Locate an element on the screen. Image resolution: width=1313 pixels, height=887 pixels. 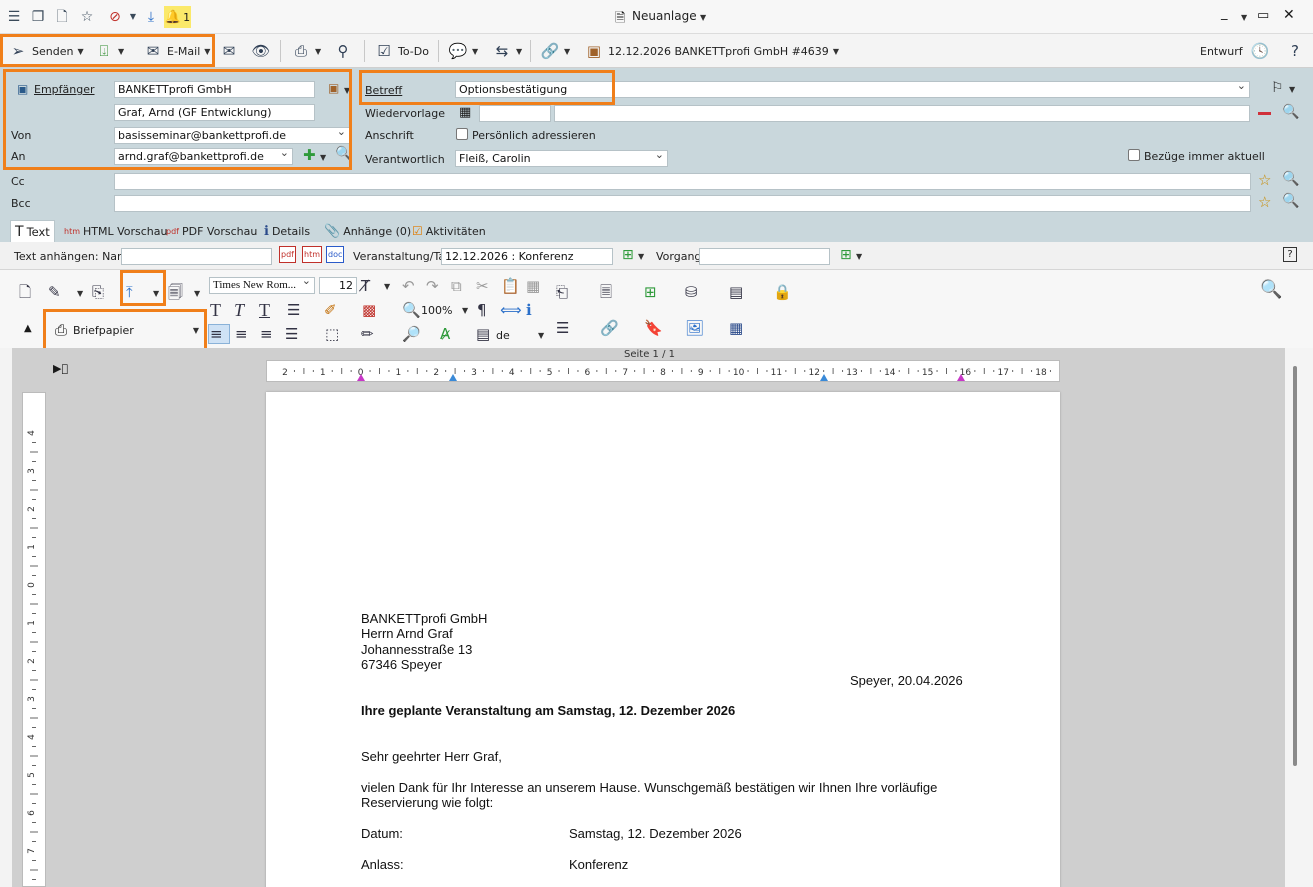
language-icon: ▤ is located at coordinates (483, 334).